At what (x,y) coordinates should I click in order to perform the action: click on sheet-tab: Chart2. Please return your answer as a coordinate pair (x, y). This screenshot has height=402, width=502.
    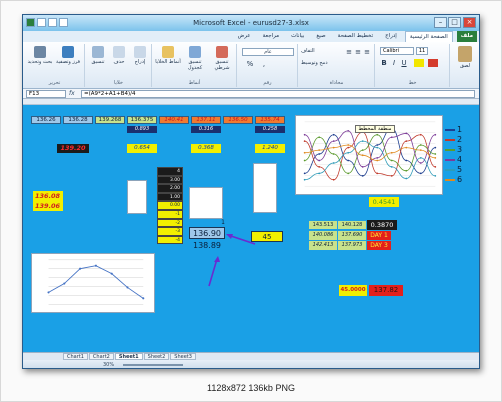
    Looking at the image, I should click on (101, 356).